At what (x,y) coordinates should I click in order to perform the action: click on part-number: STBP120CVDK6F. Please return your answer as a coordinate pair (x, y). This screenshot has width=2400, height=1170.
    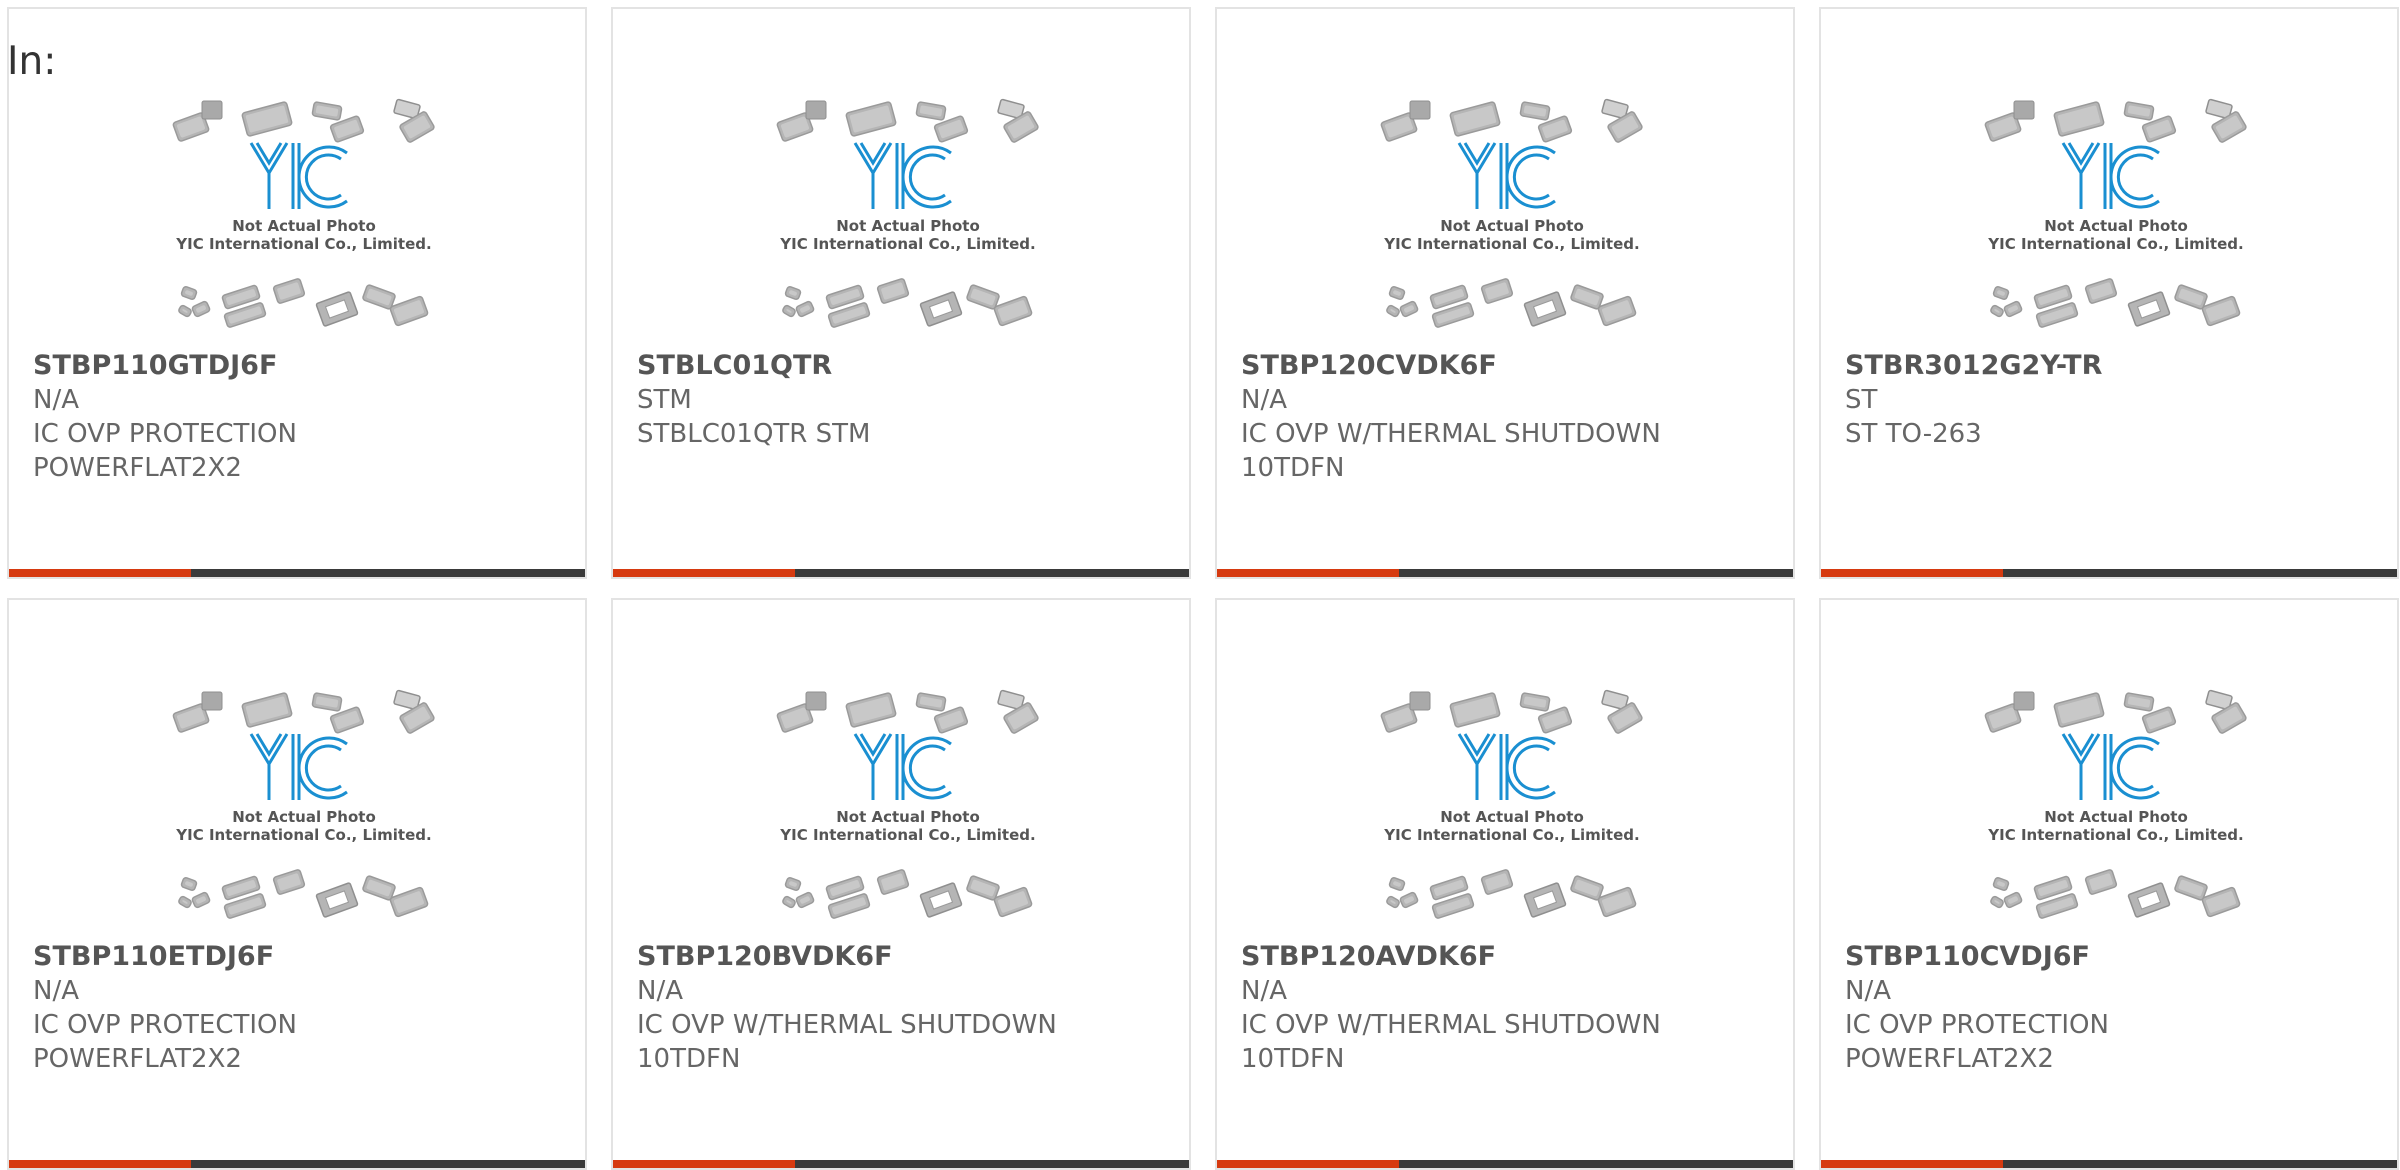
    Looking at the image, I should click on (1509, 366).